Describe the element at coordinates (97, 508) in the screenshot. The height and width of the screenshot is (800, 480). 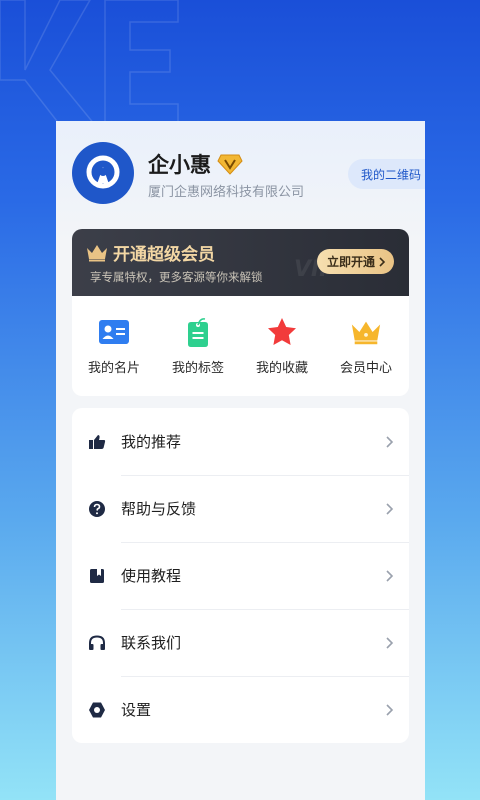
I see `help-icon` at that location.